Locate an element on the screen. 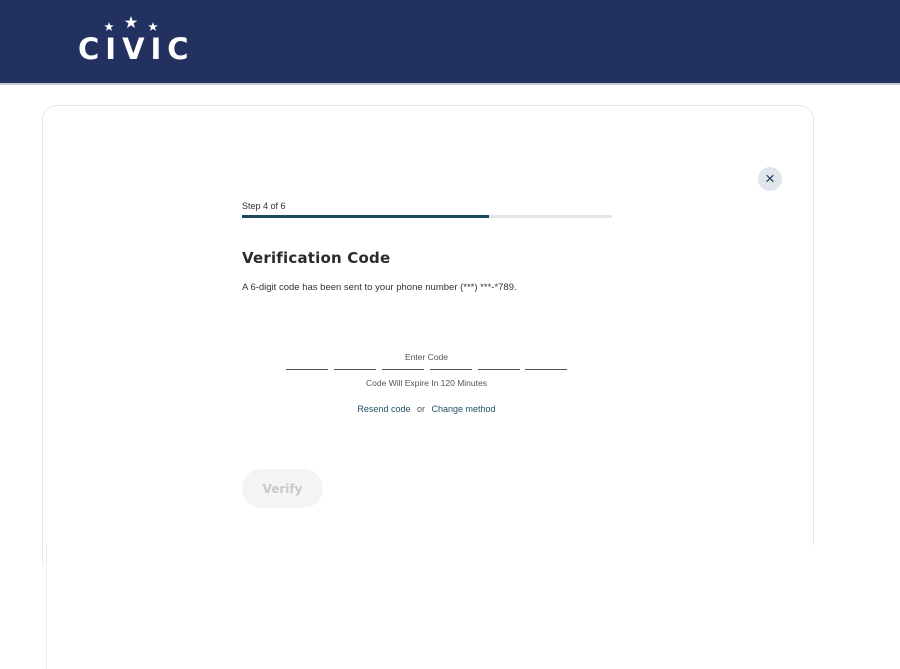  logo-text: CIVIC is located at coordinates (136, 49).